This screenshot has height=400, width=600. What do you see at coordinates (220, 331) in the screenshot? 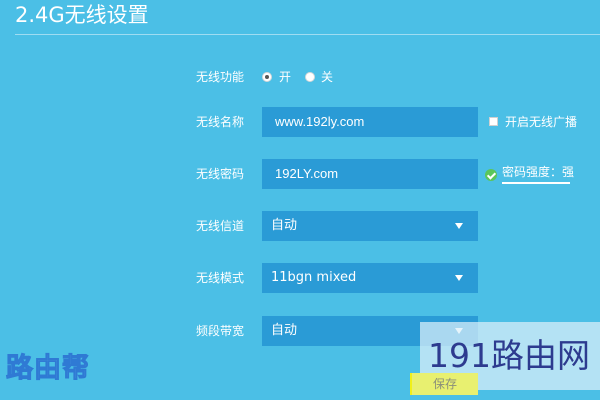
I see `bandwidth-label: 频段带宽` at bounding box center [220, 331].